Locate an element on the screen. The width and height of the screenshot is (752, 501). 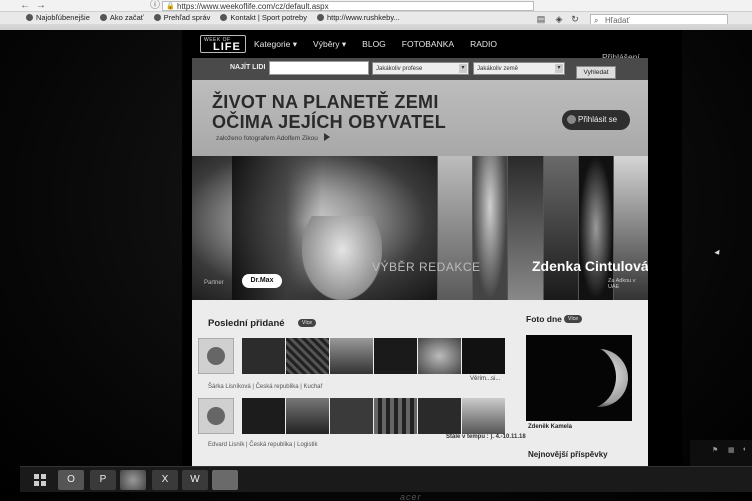
bookmark-item: Kontakt | Sport potreby is located at coordinates (263, 18).